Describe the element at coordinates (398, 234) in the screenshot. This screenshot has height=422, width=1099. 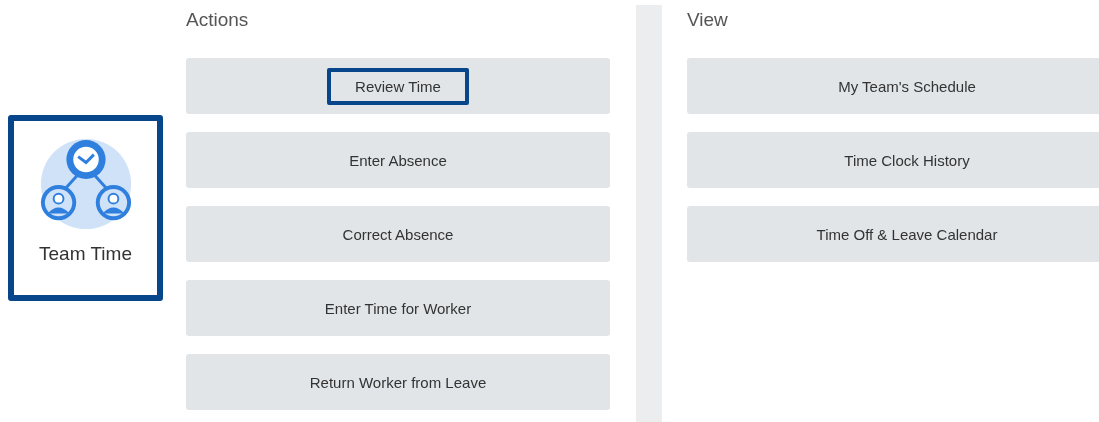
I see `action-button: Correct Absence` at that location.